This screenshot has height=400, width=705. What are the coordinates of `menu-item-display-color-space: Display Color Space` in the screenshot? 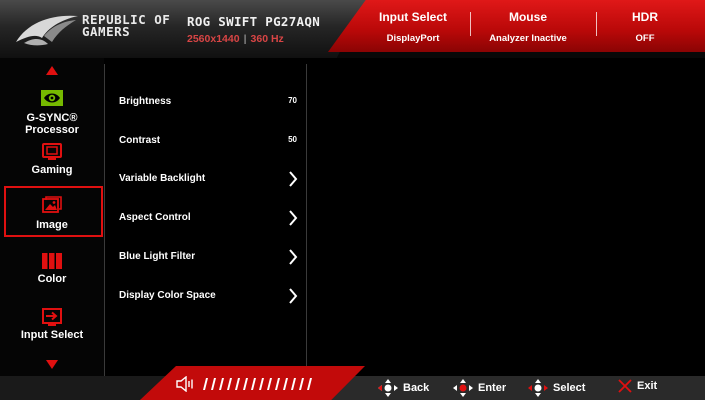 It's located at (212, 297).